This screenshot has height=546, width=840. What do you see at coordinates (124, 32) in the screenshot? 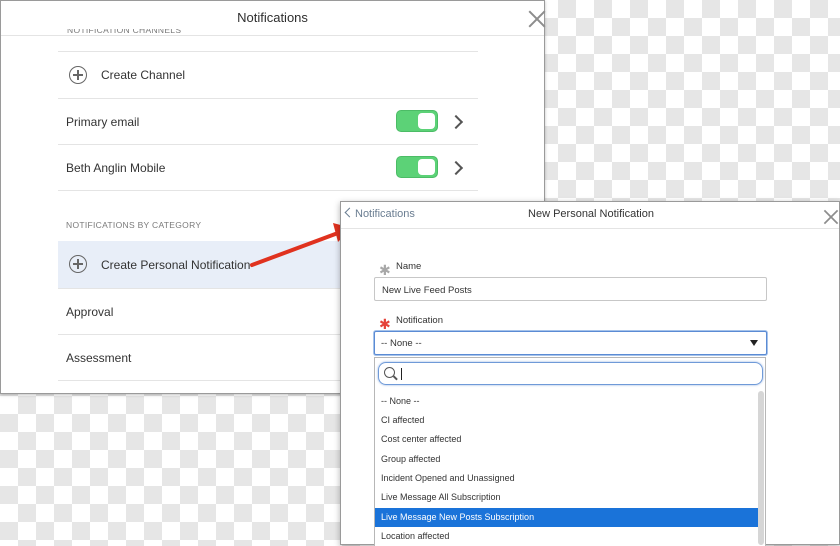
I see `channels-section-header: NOTIFICATION CHANNELS` at bounding box center [124, 32].